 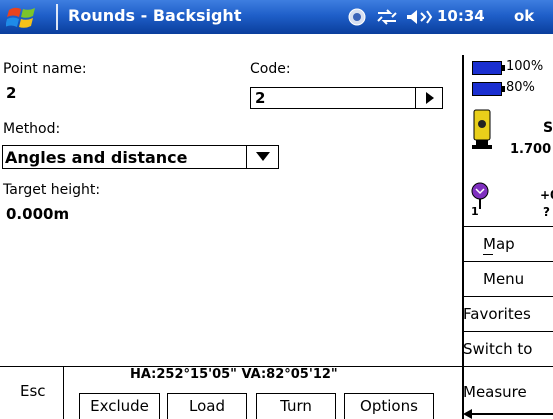 What do you see at coordinates (419, 17) in the screenshot?
I see `volume-icon` at bounding box center [419, 17].